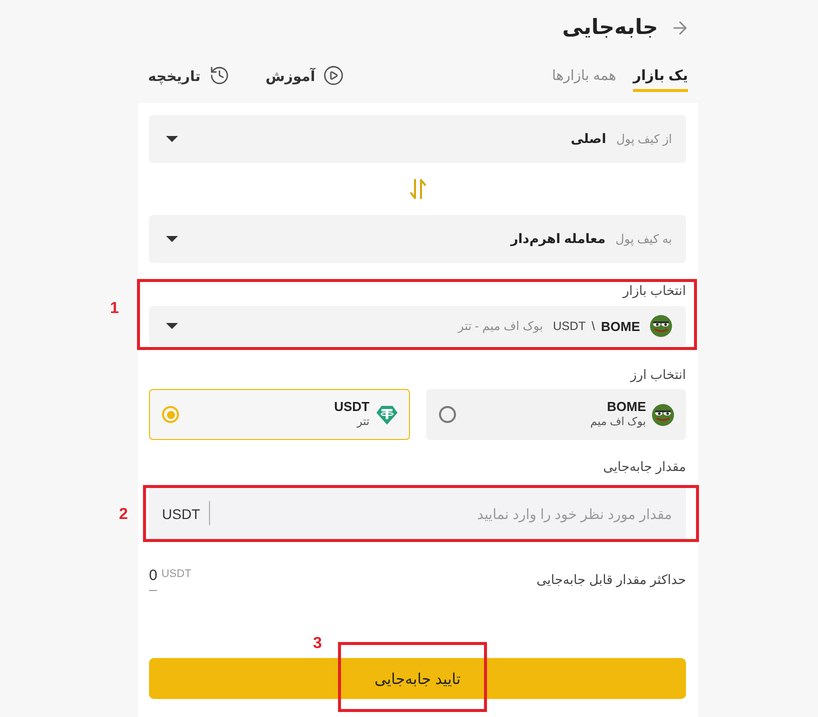 The height and width of the screenshot is (717, 818). I want to click on page-title: جابه‌جایی, so click(610, 28).